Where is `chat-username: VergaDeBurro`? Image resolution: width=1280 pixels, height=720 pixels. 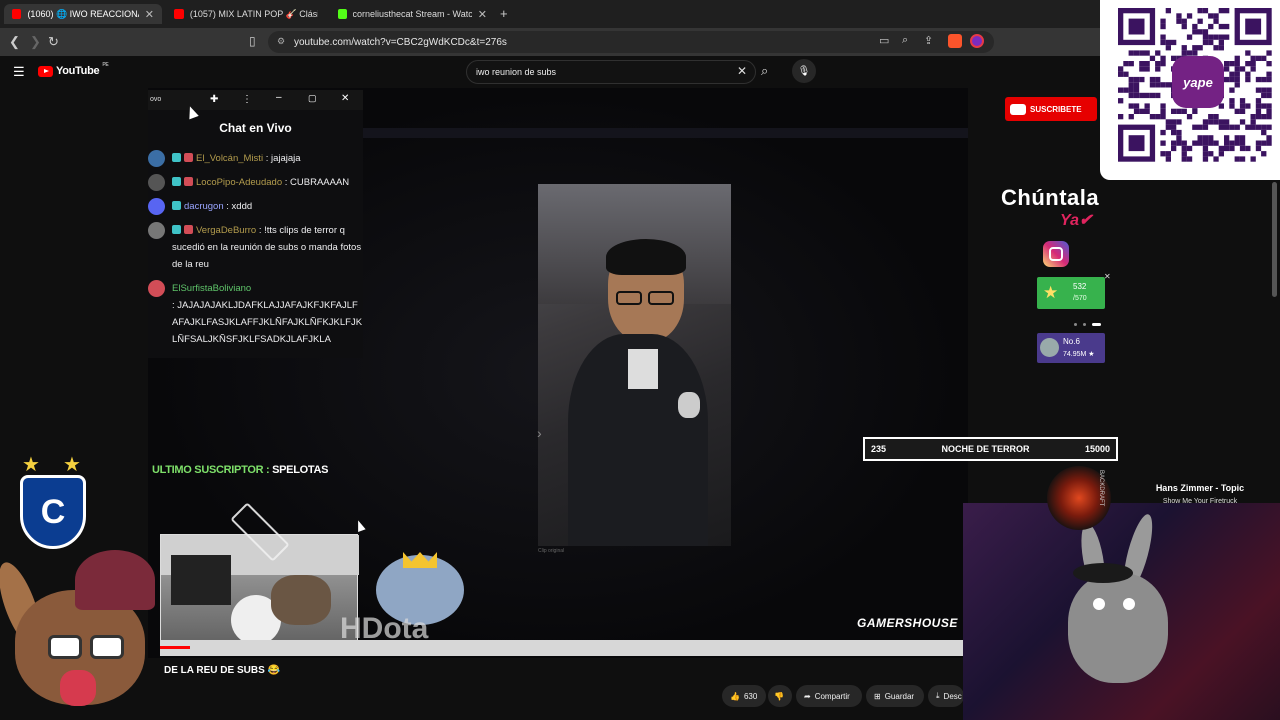
chat-username: VergaDeBurro is located at coordinates (226, 230).